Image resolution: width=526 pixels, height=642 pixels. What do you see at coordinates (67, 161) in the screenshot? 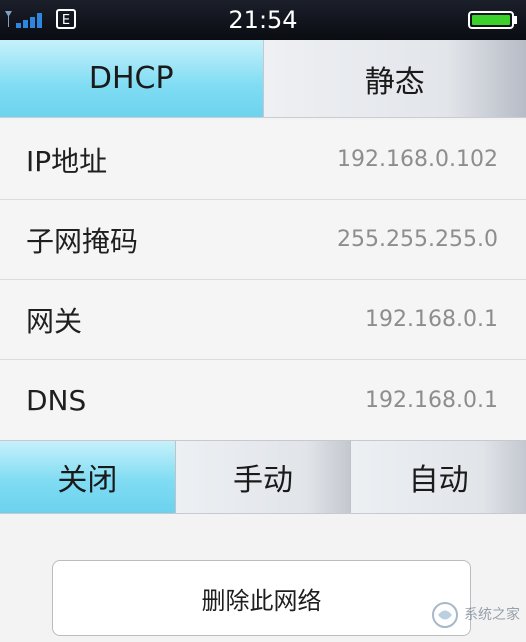
I see `ip-address-label: IP地址` at bounding box center [67, 161].